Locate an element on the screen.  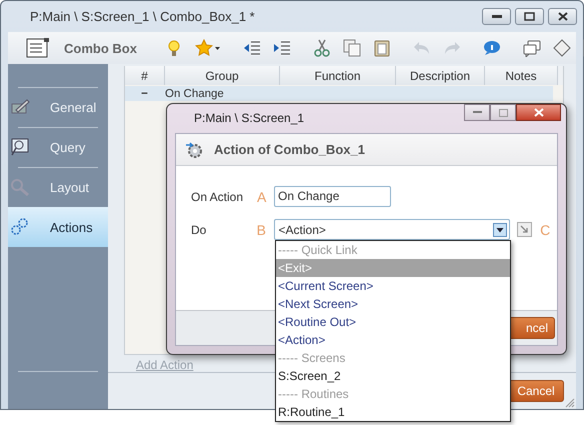
minimize-button is located at coordinates (496, 16).